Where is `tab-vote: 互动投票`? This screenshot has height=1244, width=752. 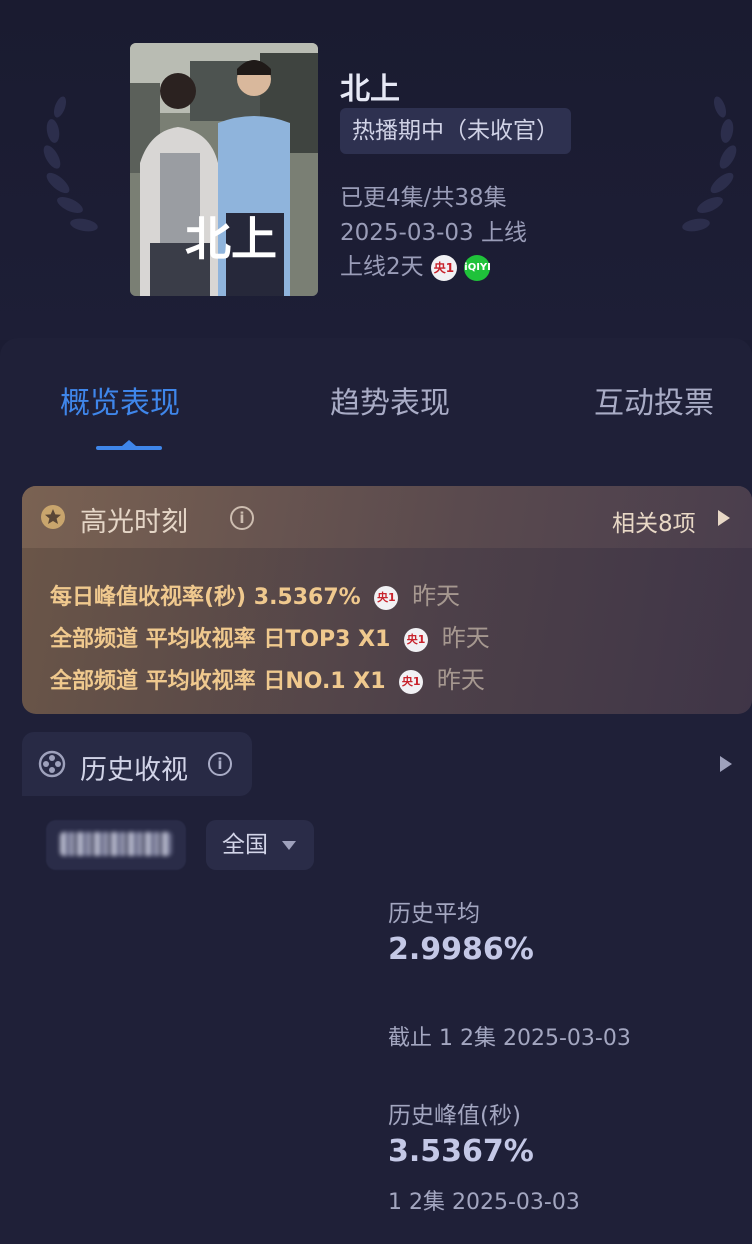
tab-vote: 互动投票 is located at coordinates (654, 400).